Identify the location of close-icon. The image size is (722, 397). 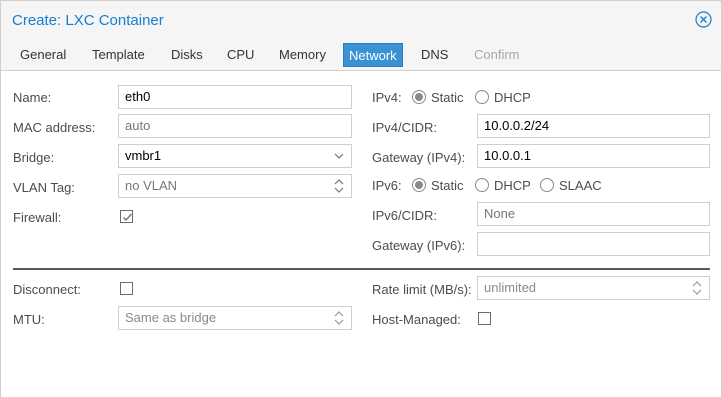
(703, 19).